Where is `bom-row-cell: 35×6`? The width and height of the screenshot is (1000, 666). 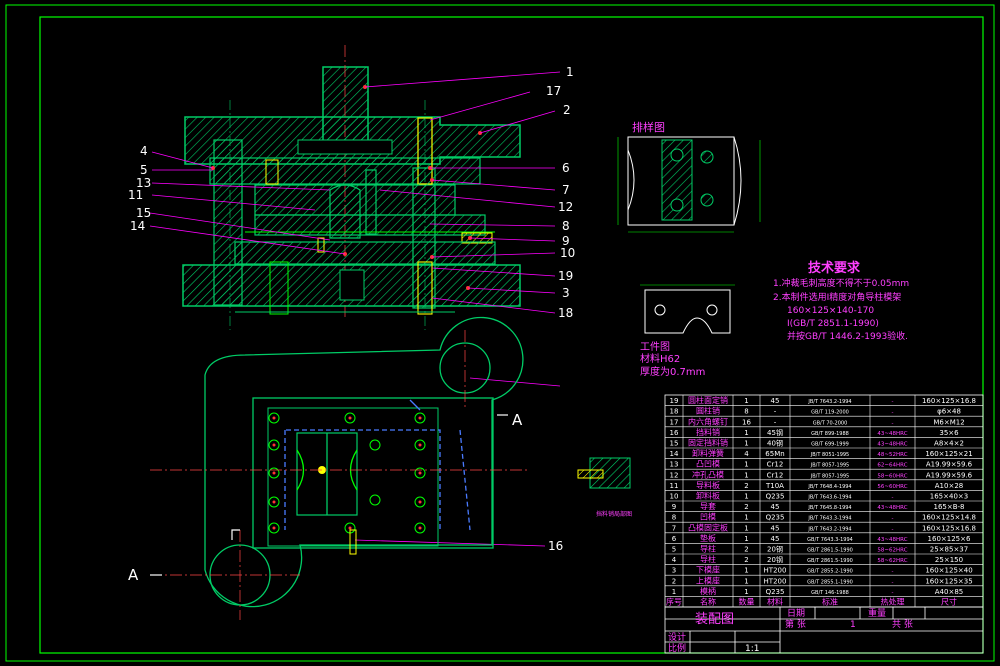 bom-row-cell: 35×6 is located at coordinates (949, 433).